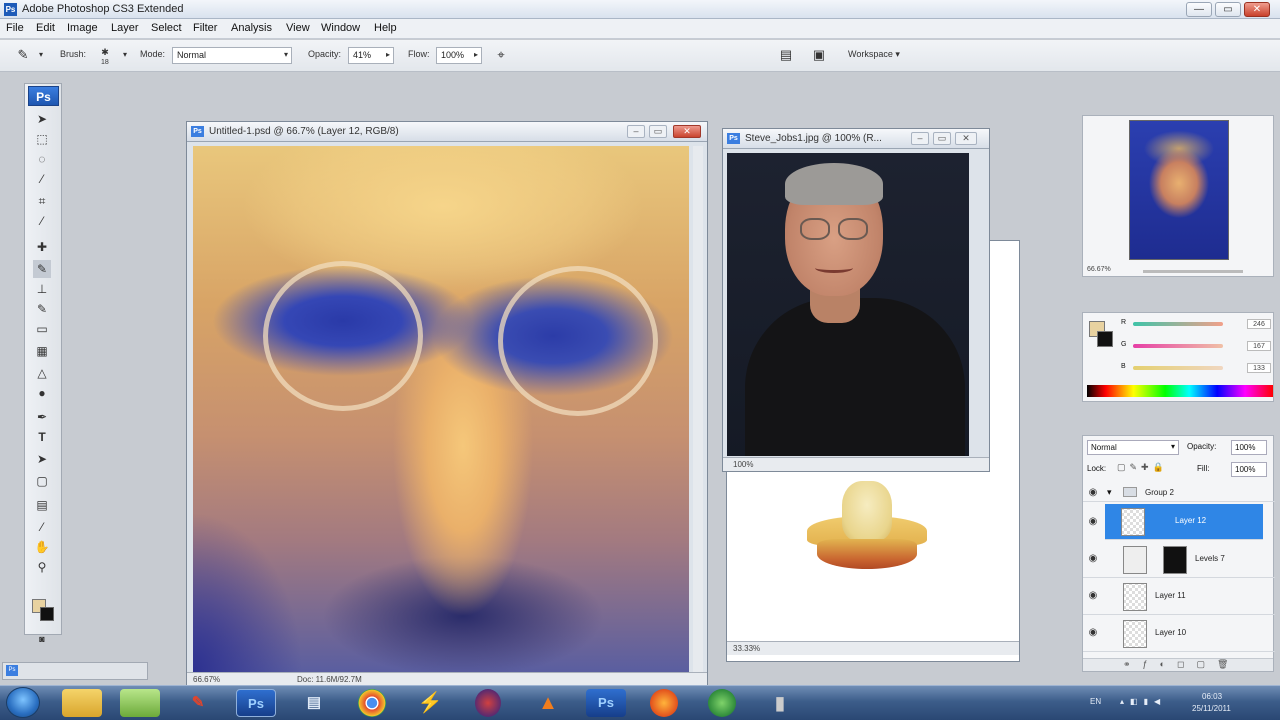 The height and width of the screenshot is (720, 1280). What do you see at coordinates (42, 201) in the screenshot?
I see `crop-tool-icon: ⌗` at bounding box center [42, 201].